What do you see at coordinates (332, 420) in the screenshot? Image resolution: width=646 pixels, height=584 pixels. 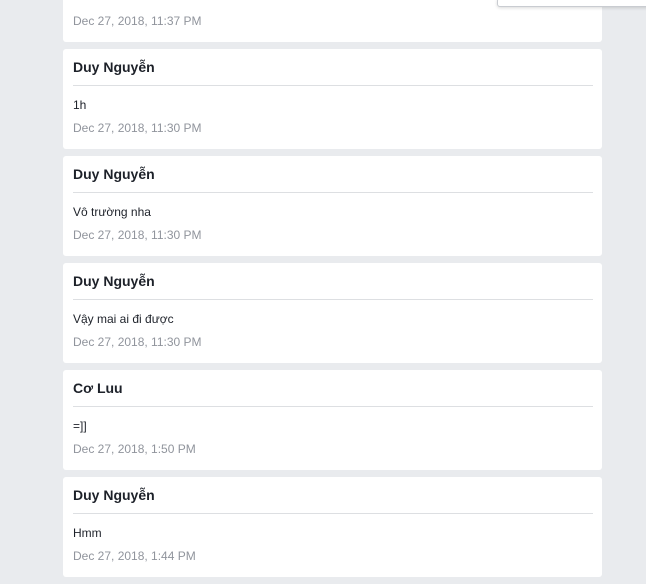 I see `comment-card: Cơ Luu =]] Dec 27, 2018, 1:50 PM` at bounding box center [332, 420].